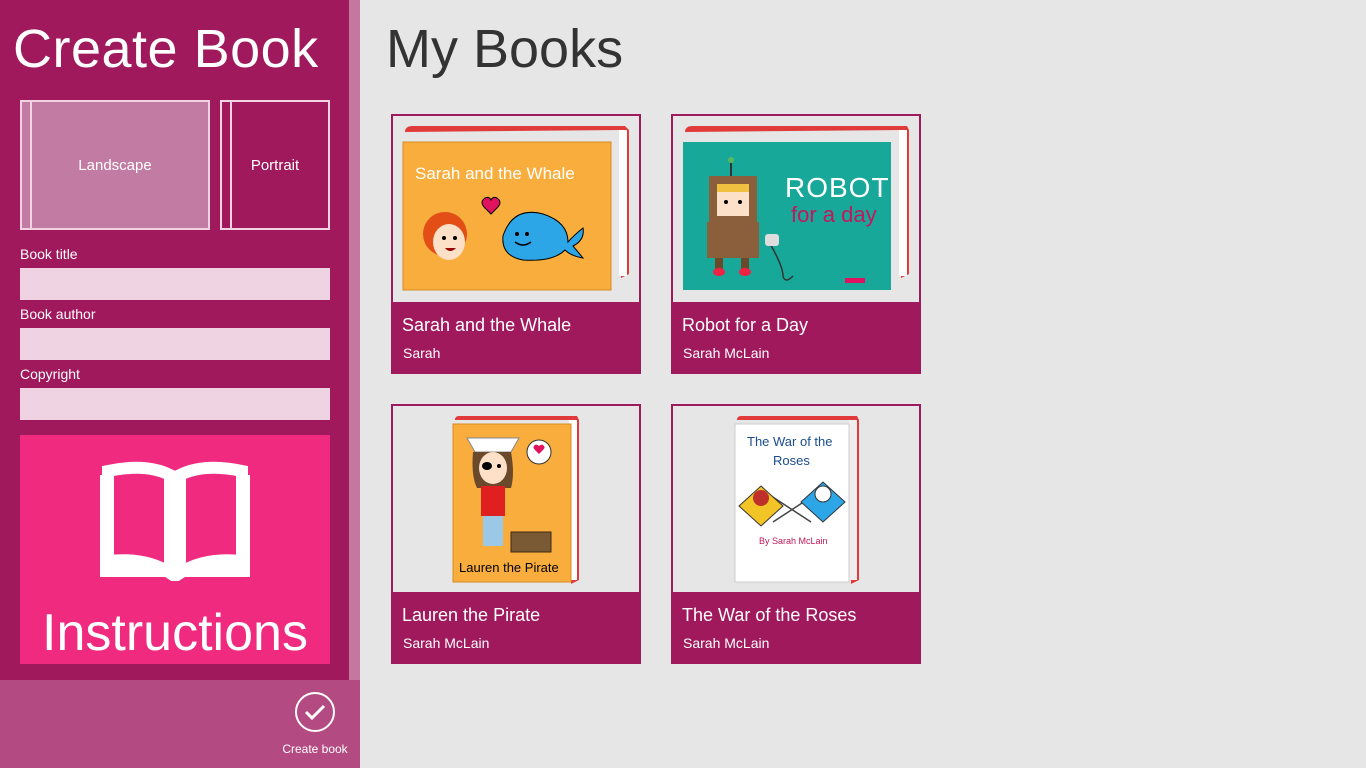  Describe the element at coordinates (175, 404) in the screenshot. I see `copyright-input` at that location.